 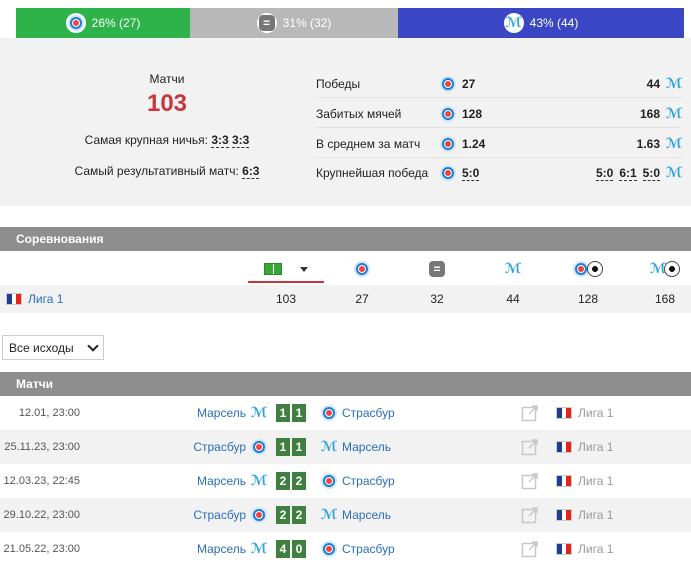 What do you see at coordinates (291, 549) in the screenshot?
I see `match-score: 40` at bounding box center [291, 549].